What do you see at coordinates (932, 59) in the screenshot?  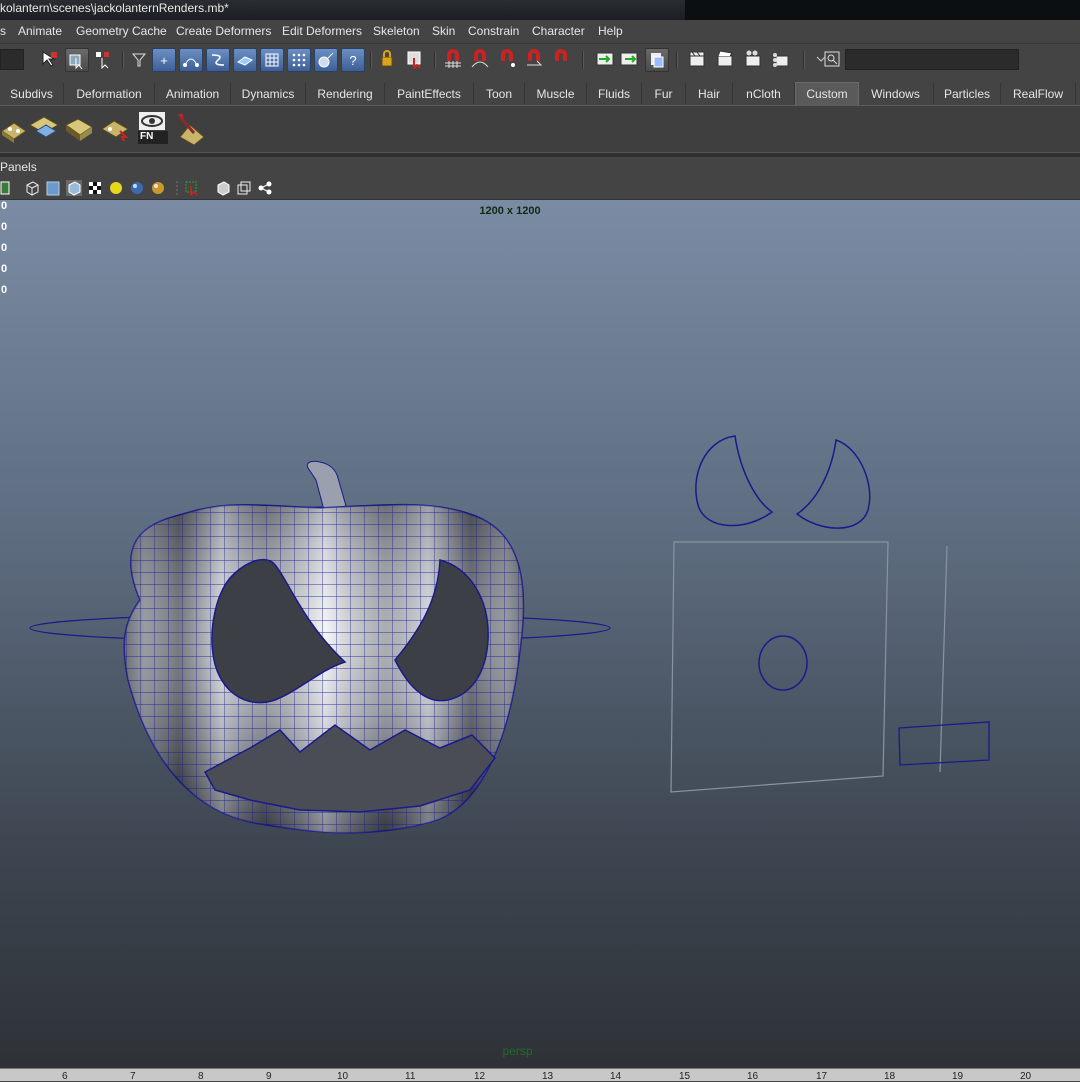 I see `numeric-input-field` at bounding box center [932, 59].